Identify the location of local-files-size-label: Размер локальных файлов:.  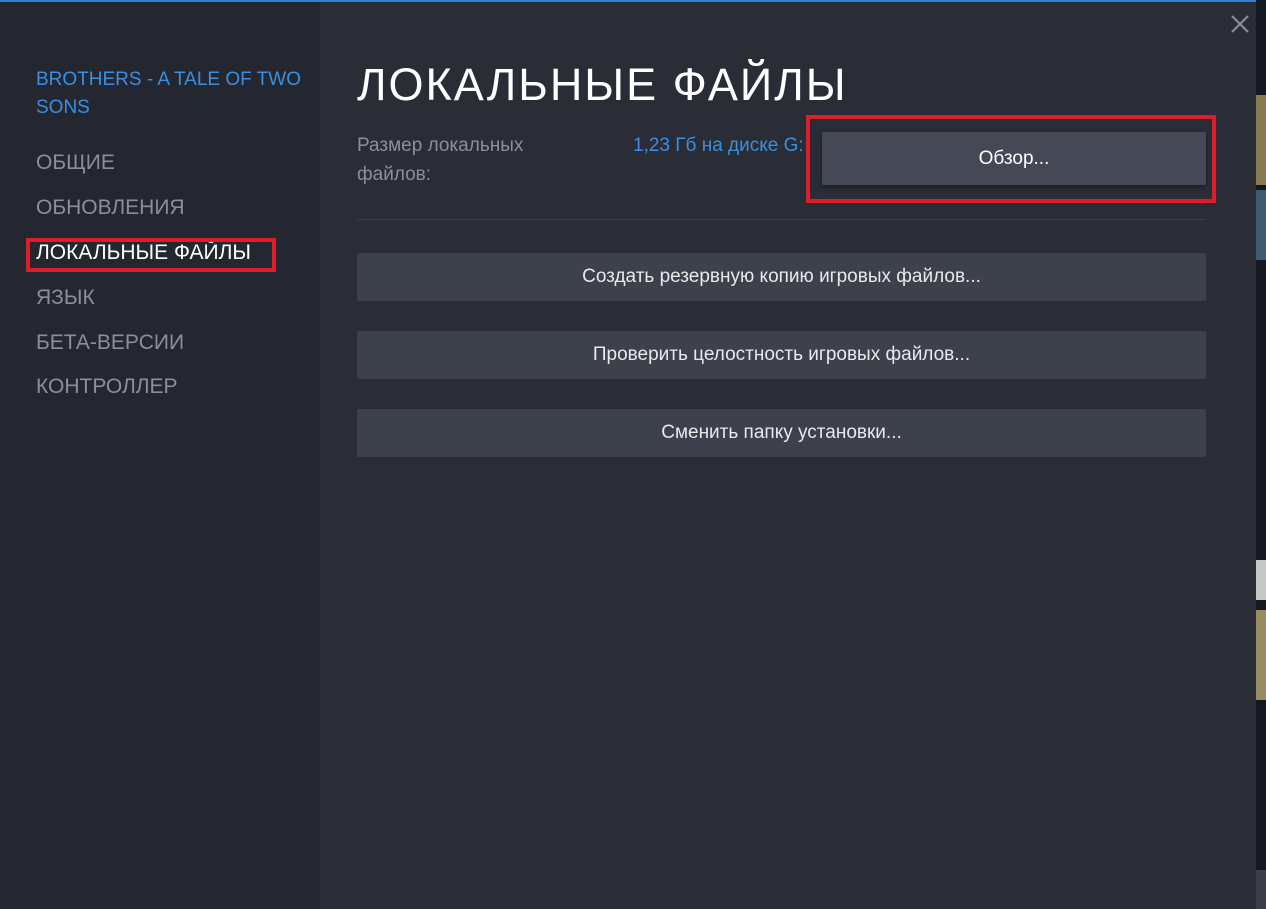
(440, 160).